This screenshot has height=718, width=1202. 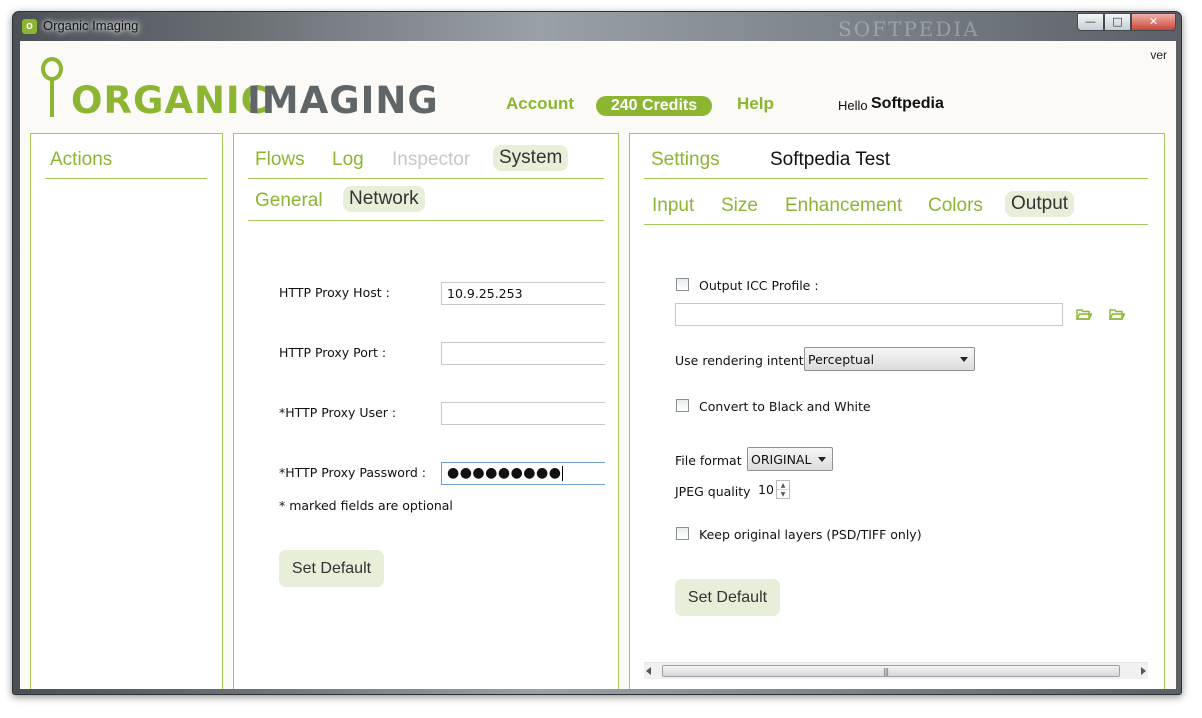 I want to click on rendering-intent-select: Perceptual, so click(x=889, y=359).